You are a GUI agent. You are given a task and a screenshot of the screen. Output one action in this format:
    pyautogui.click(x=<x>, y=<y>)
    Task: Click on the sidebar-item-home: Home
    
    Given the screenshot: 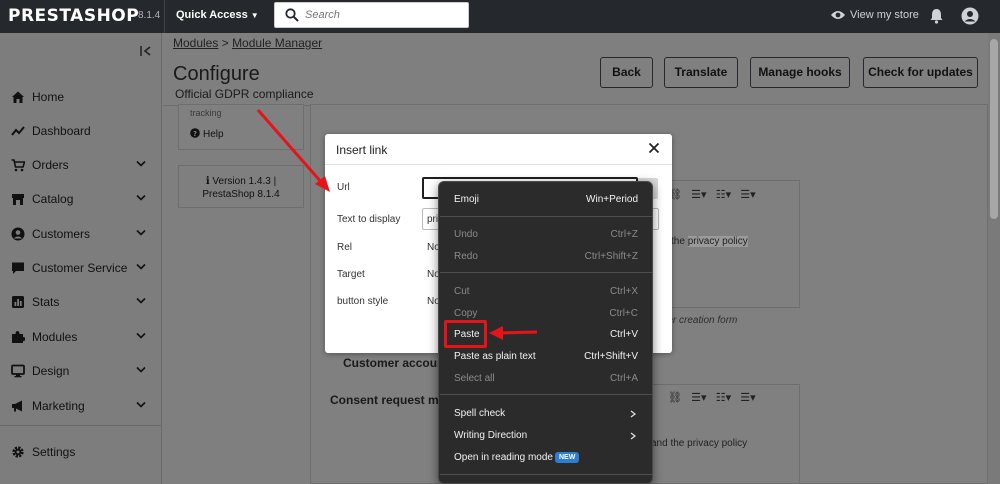 What is the action you would take?
    pyautogui.click(x=81, y=97)
    